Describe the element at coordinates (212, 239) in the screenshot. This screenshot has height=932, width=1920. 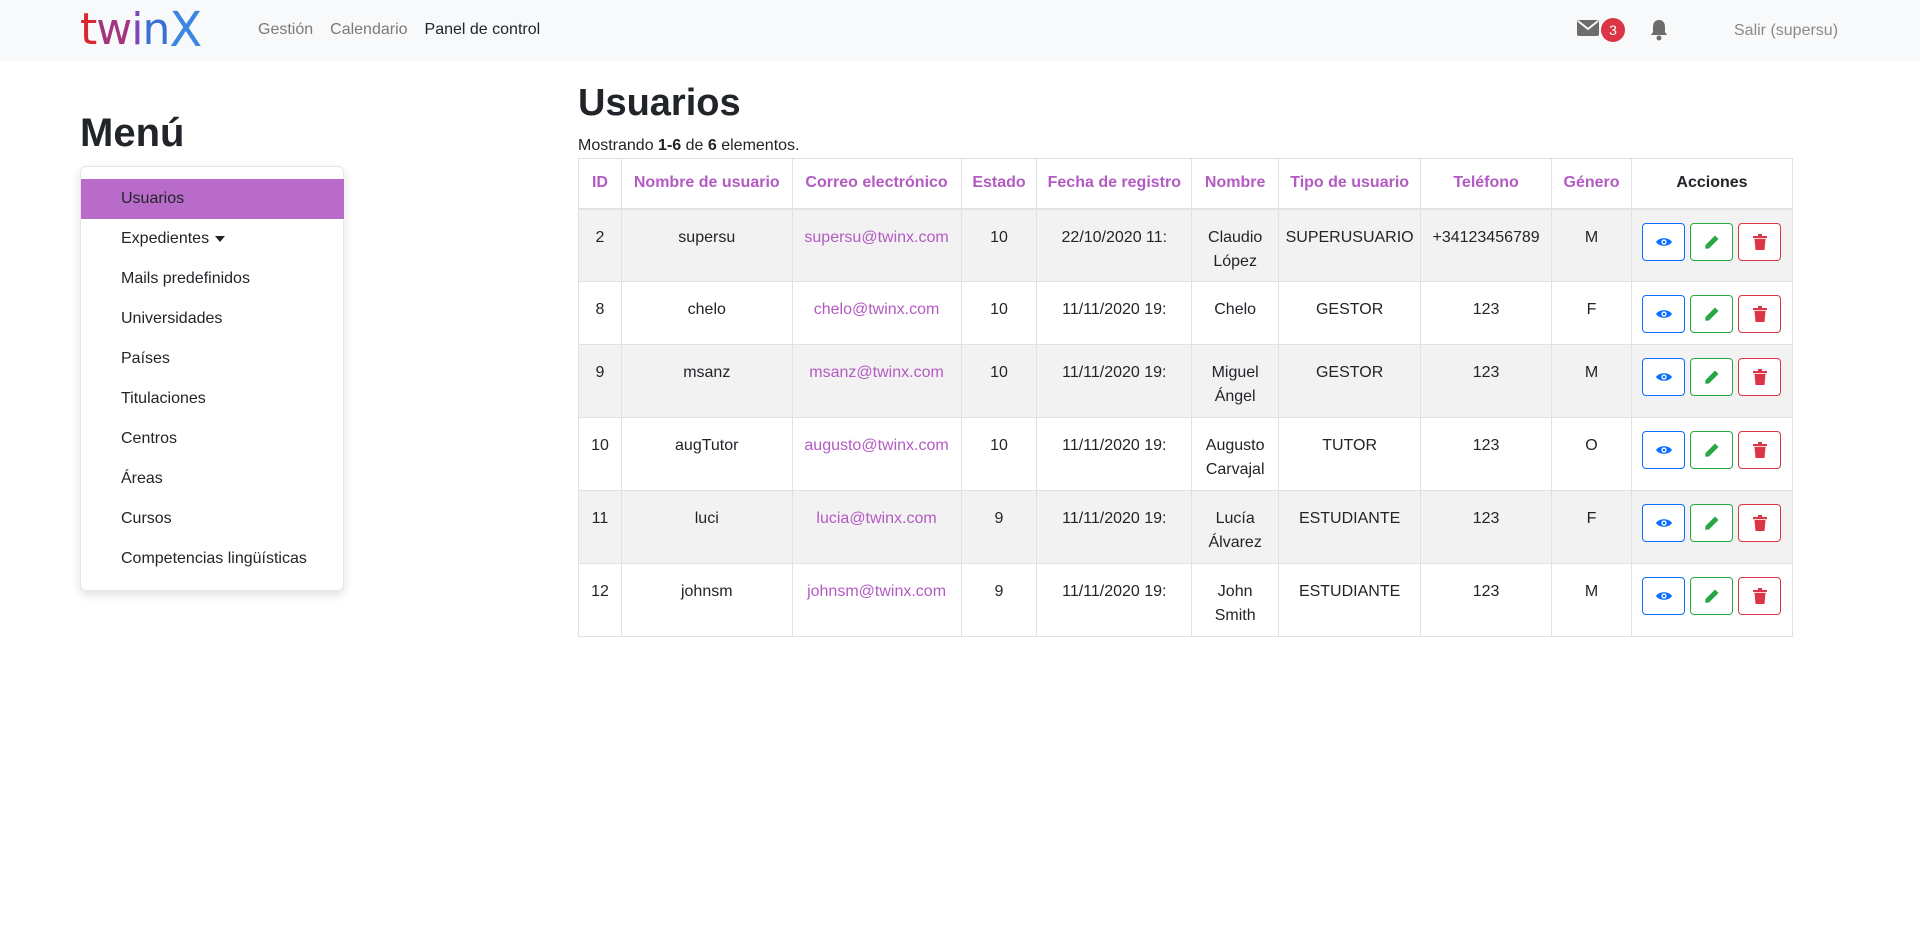
I see `sidebar-item-expedientes: Expedientes` at that location.